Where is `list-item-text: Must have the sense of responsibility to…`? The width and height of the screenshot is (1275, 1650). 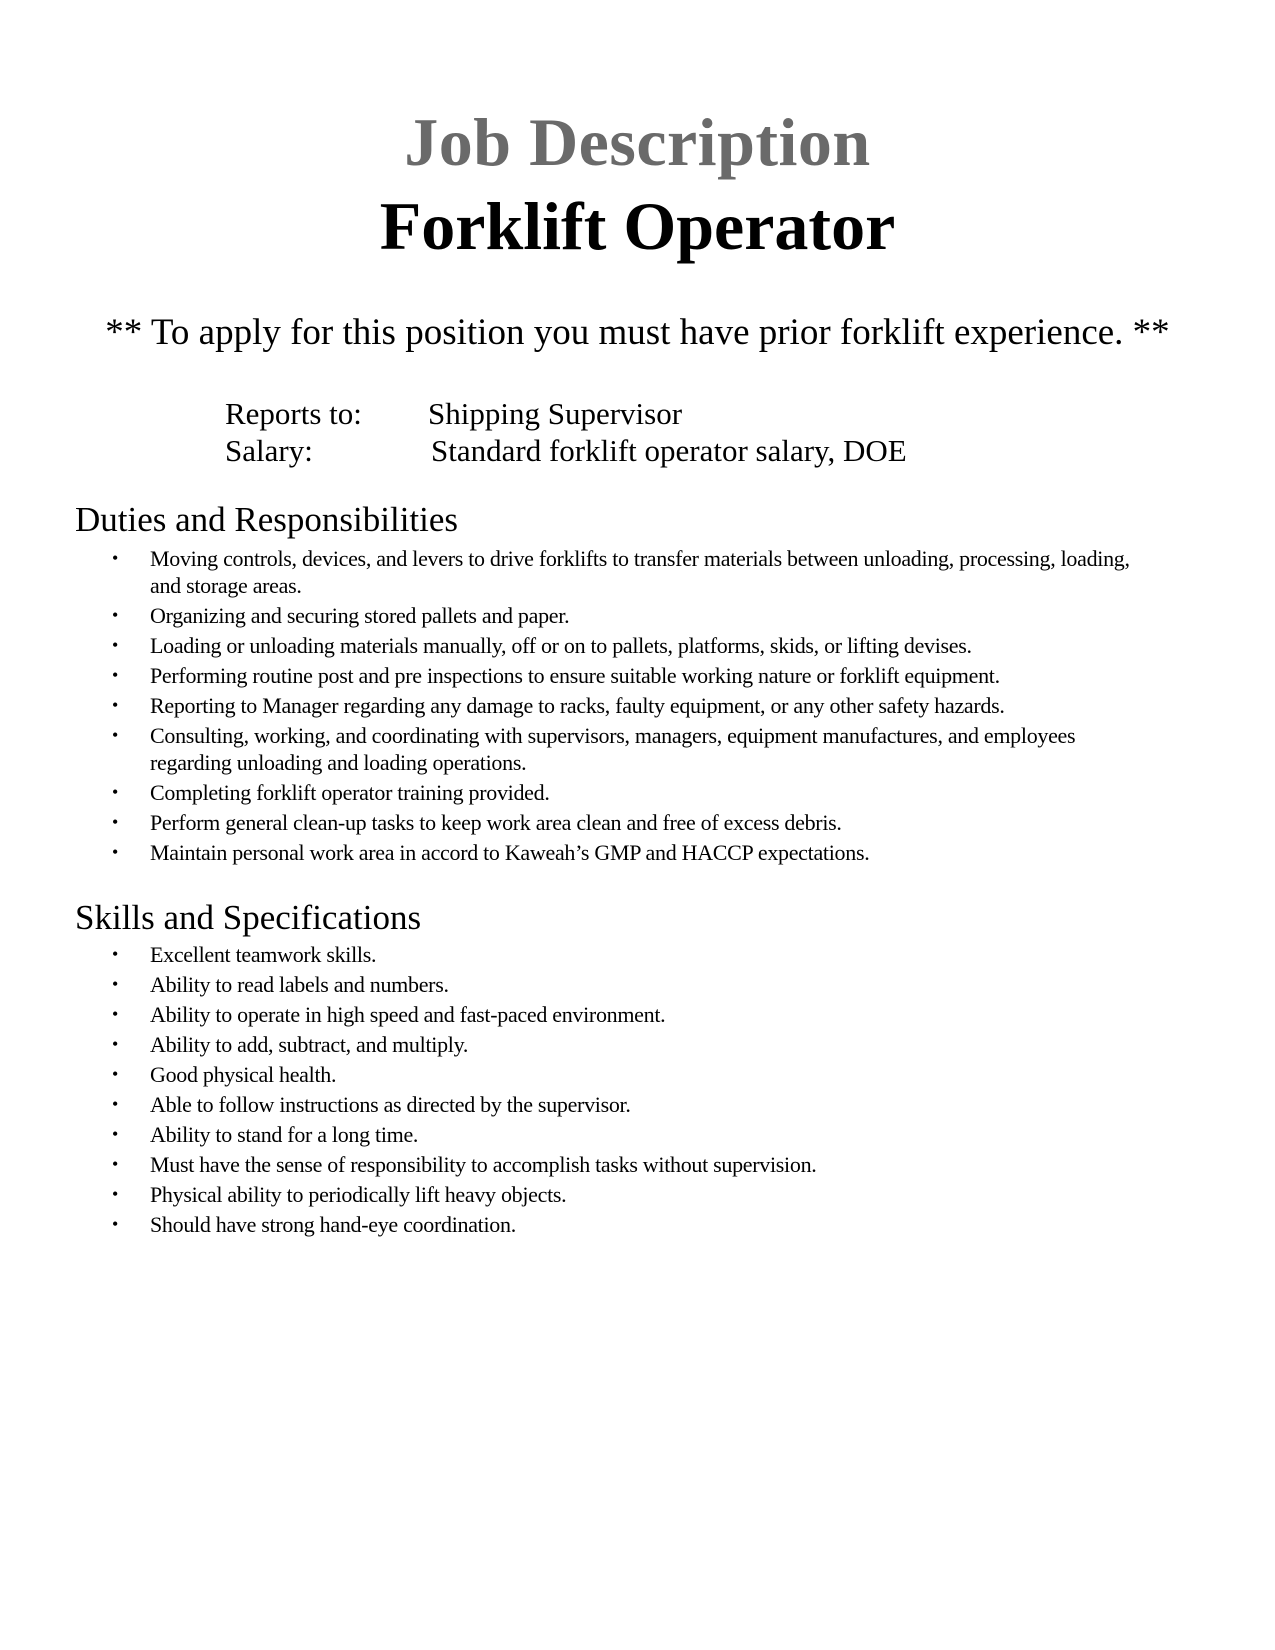 list-item-text: Must have the sense of responsibility to… is located at coordinates (483, 1164).